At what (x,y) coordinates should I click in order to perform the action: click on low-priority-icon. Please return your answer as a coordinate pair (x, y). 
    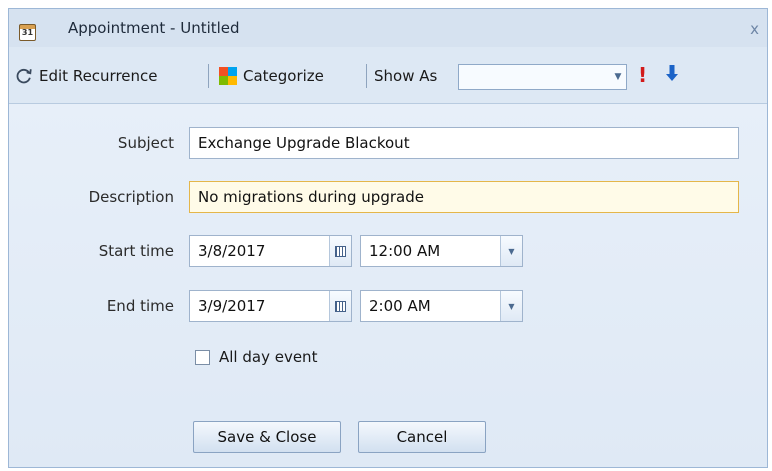
    Looking at the image, I should click on (672, 75).